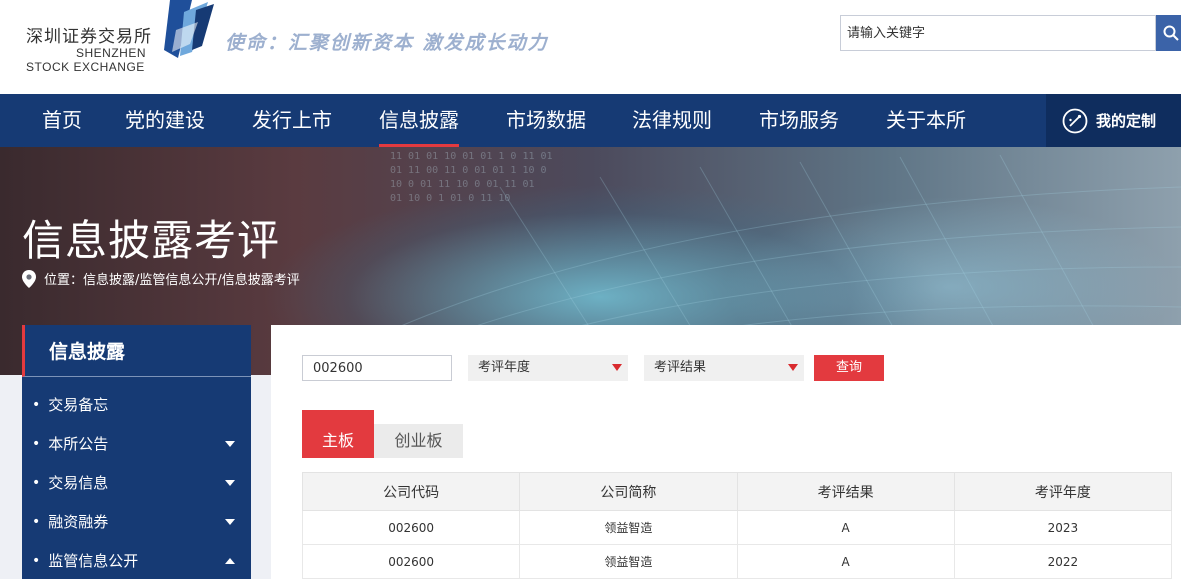  What do you see at coordinates (1063, 527) in the screenshot?
I see `cell-review-year: 2023` at bounding box center [1063, 527].